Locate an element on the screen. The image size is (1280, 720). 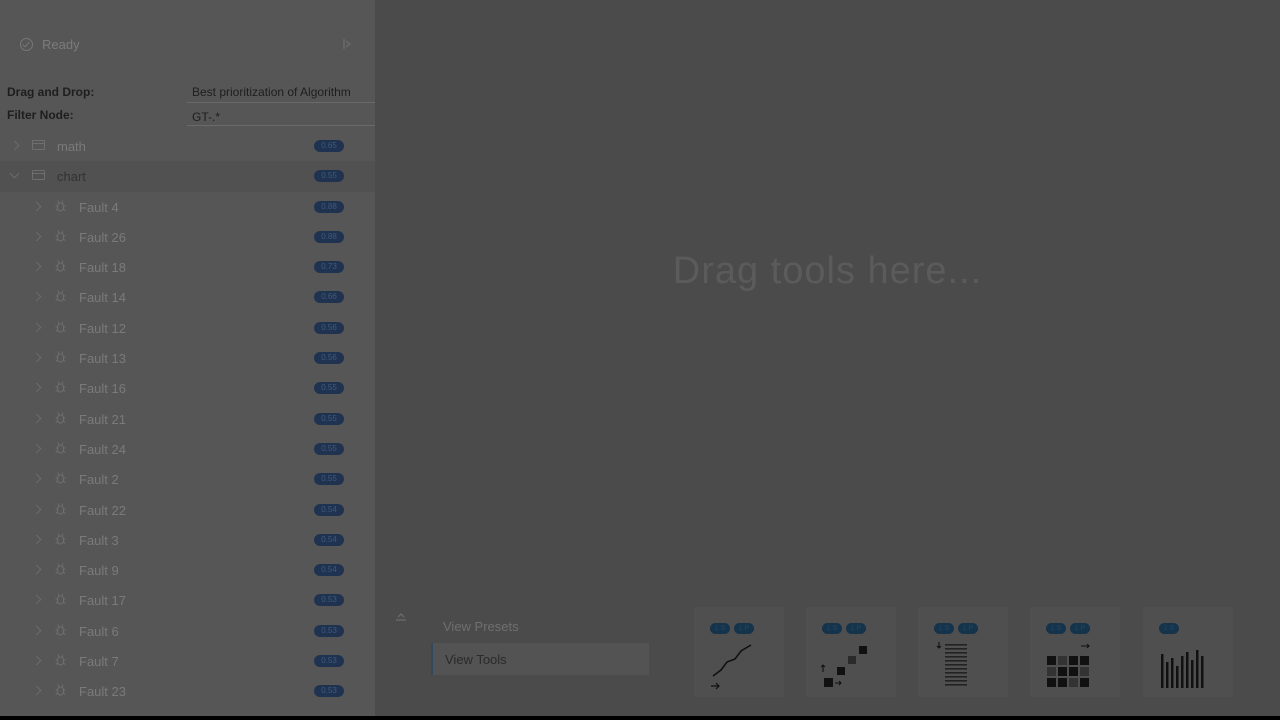
tool-card-grid-matrix: 1 S 1 P is located at coordinates (1075, 652).